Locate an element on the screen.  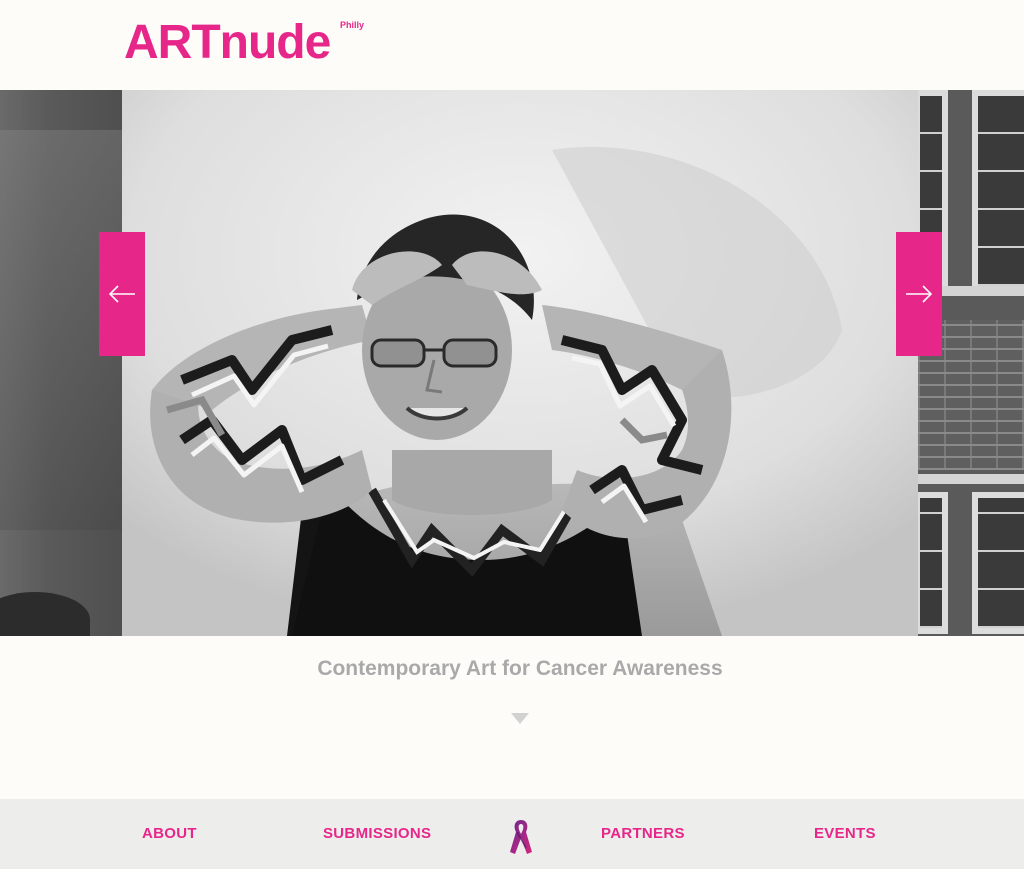
logo-wordmark: ARTnude is located at coordinates (227, 42).